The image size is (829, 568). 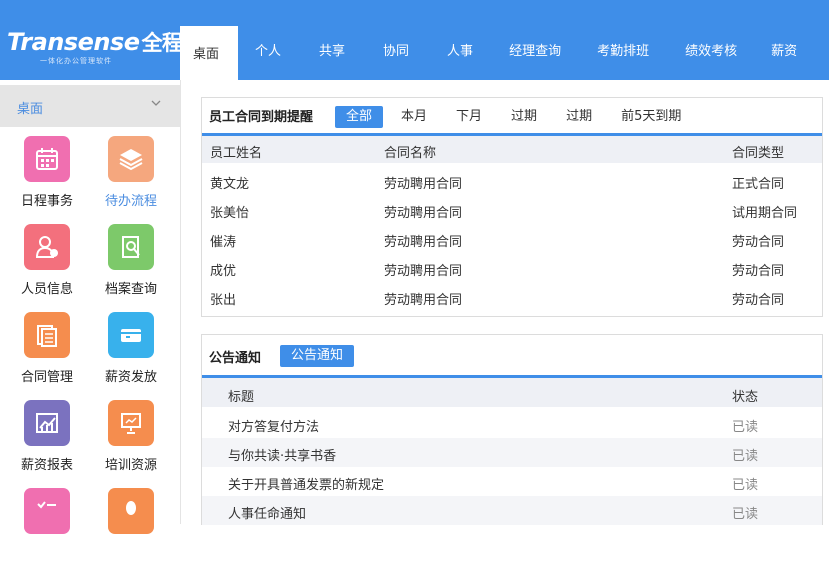 What do you see at coordinates (579, 117) in the screenshot?
I see `tab-expired-2: 过期` at bounding box center [579, 117].